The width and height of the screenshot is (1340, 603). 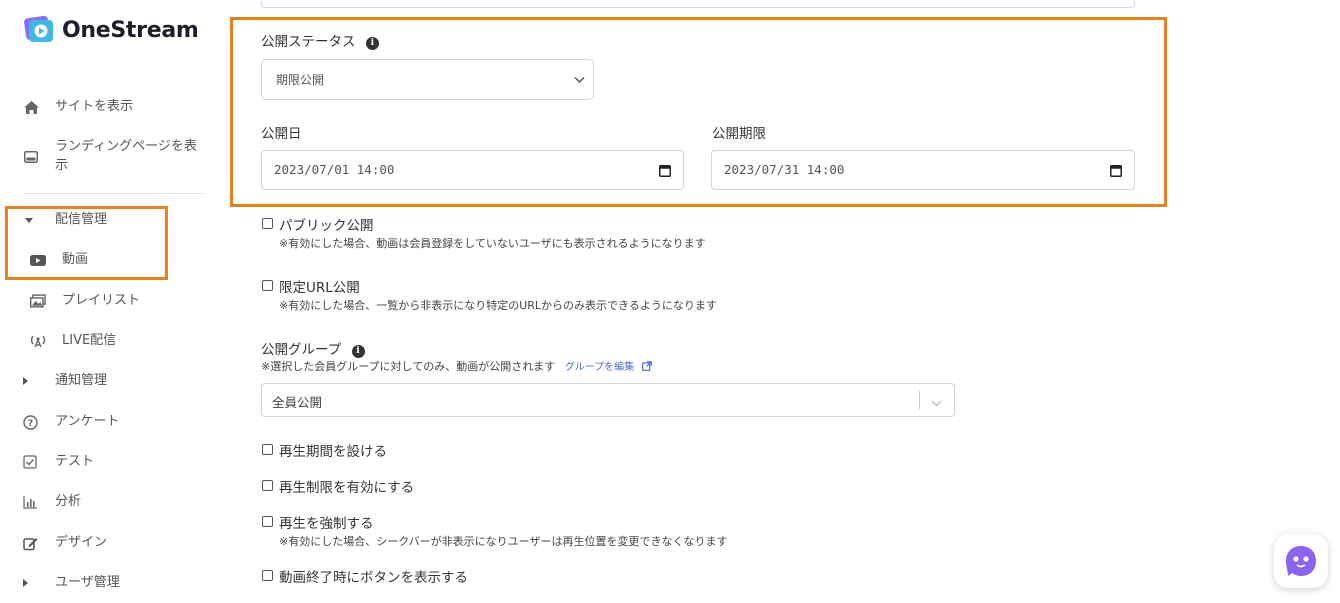 What do you see at coordinates (113, 381) in the screenshot?
I see `sidebar-item-notifications: 通知管理` at bounding box center [113, 381].